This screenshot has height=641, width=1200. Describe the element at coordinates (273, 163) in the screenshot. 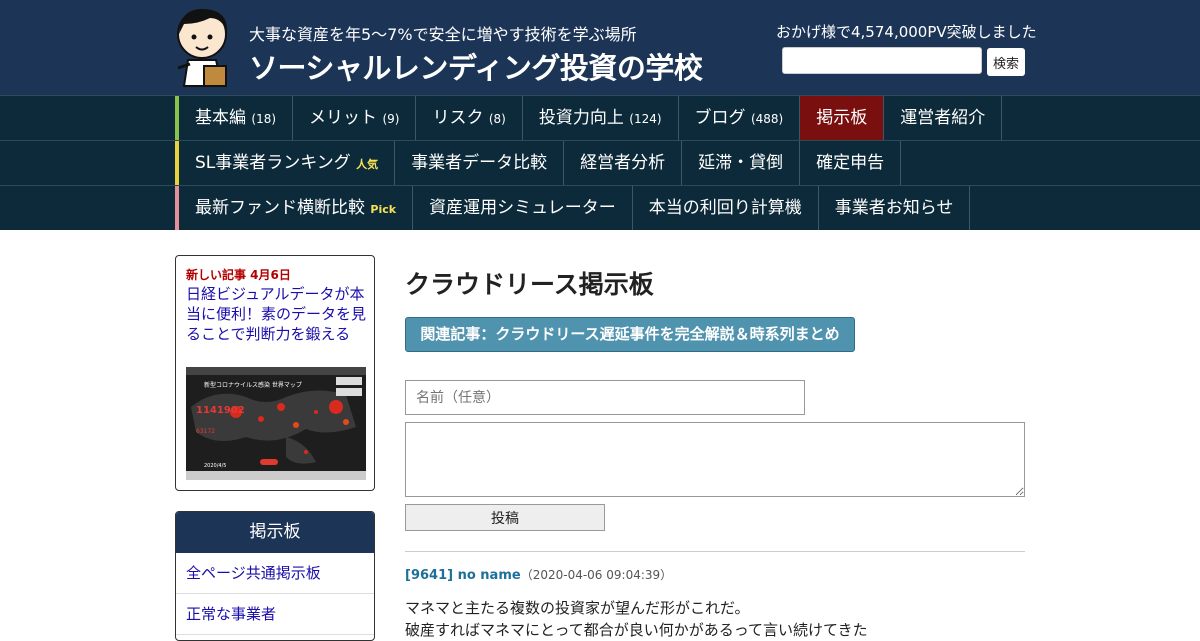

I see `nav-label: SL事業者ランキング` at that location.